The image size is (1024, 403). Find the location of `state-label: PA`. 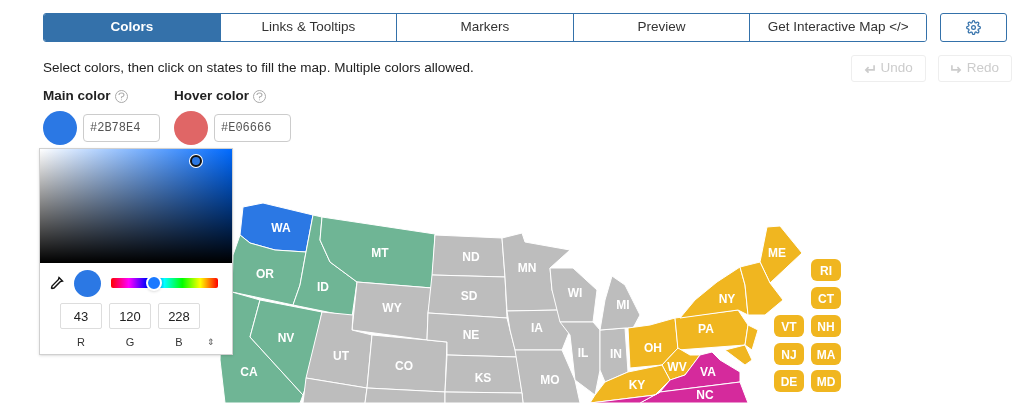

state-label: PA is located at coordinates (706, 329).